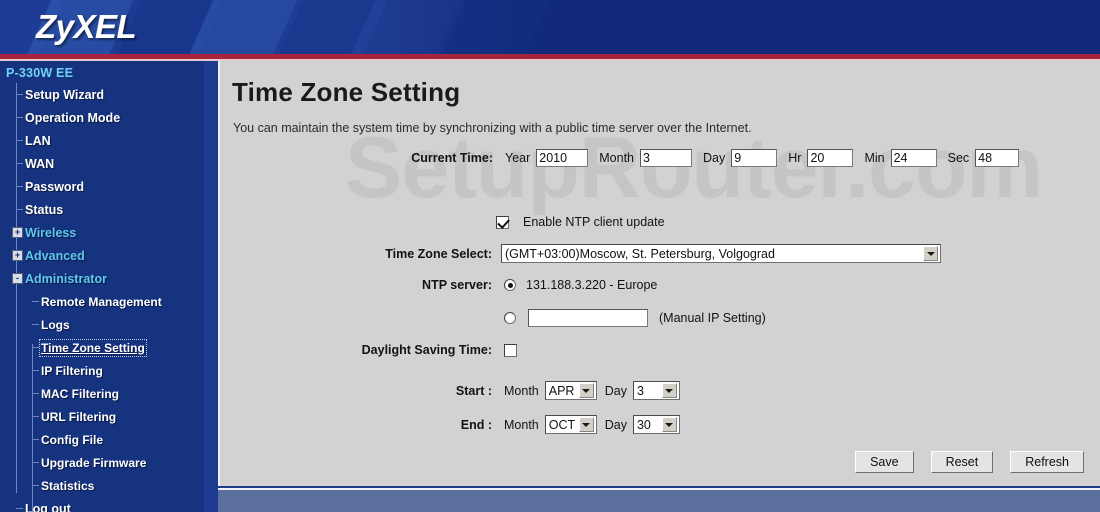 The height and width of the screenshot is (512, 1100). Describe the element at coordinates (102, 163) in the screenshot. I see `sidebar-item-wan: WAN` at that location.